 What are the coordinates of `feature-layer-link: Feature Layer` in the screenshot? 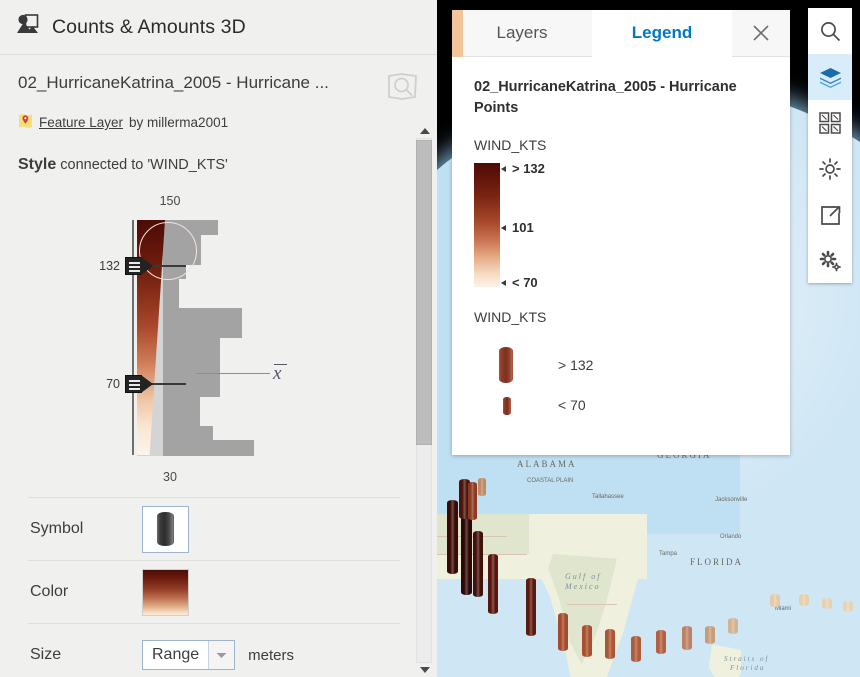 It's located at (81, 122).